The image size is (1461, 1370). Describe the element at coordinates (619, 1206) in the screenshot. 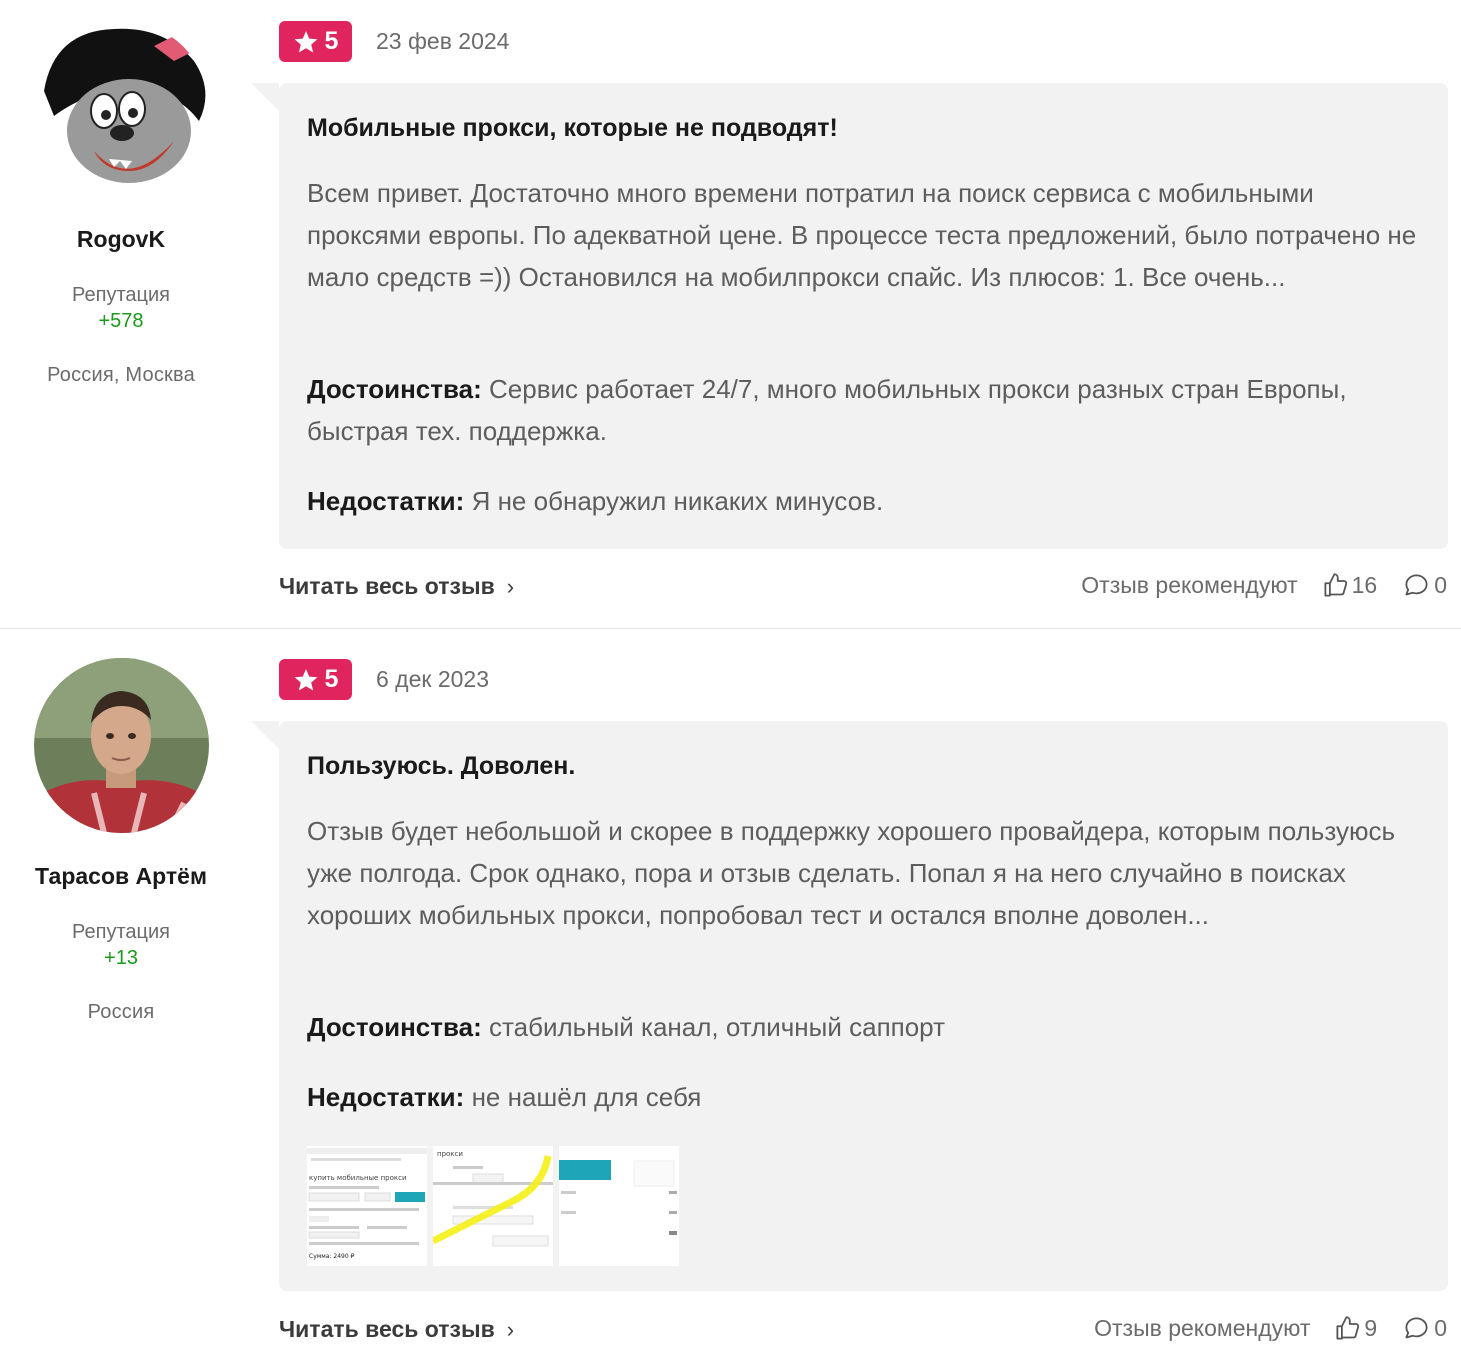

I see `attachment-thumbnail` at that location.